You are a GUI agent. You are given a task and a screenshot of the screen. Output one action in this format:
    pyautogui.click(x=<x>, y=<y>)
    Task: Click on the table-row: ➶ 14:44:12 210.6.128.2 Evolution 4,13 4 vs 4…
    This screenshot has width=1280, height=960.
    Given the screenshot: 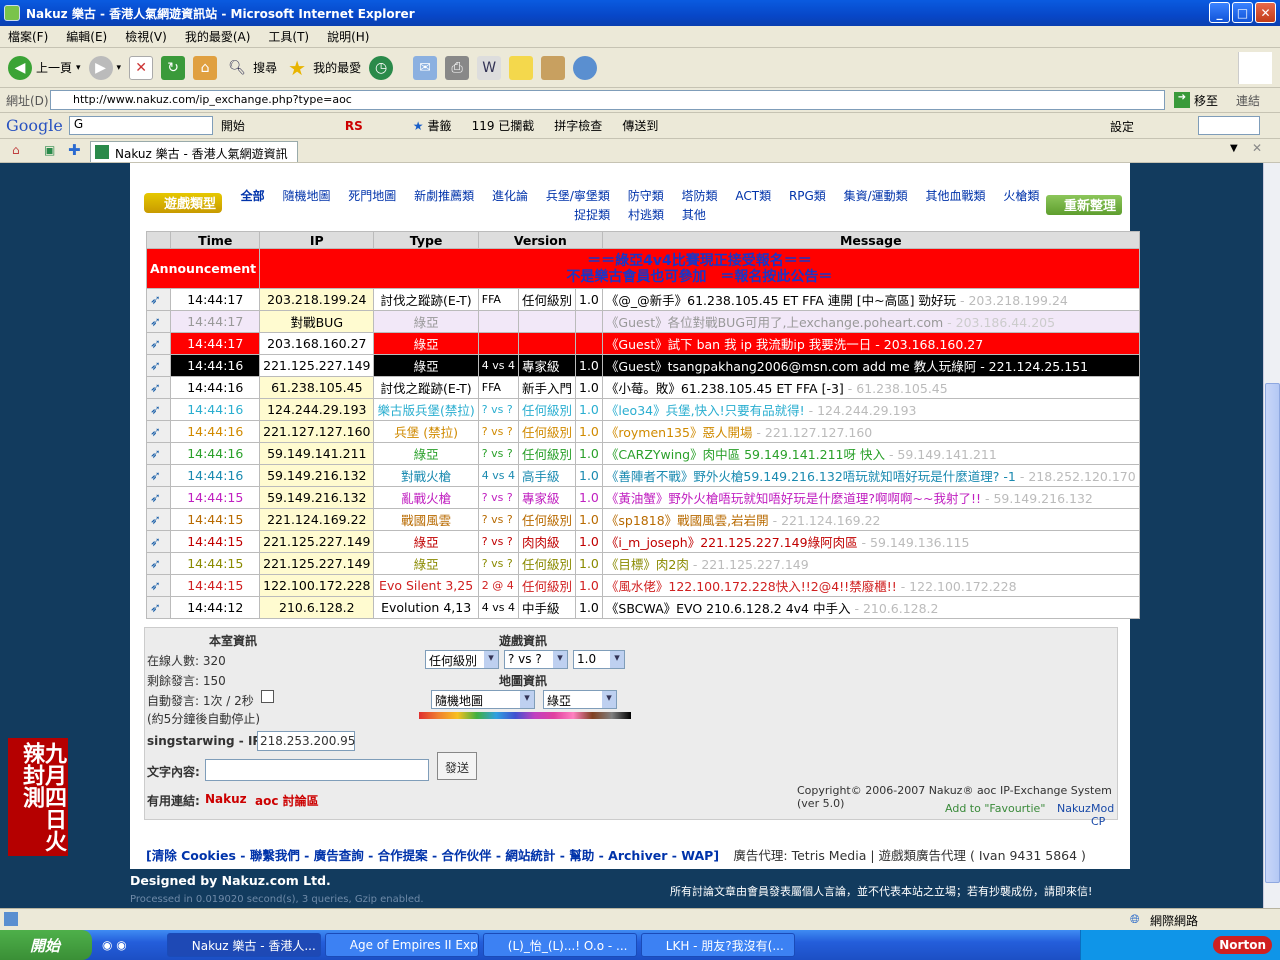 What is the action you would take?
    pyautogui.click(x=642, y=607)
    